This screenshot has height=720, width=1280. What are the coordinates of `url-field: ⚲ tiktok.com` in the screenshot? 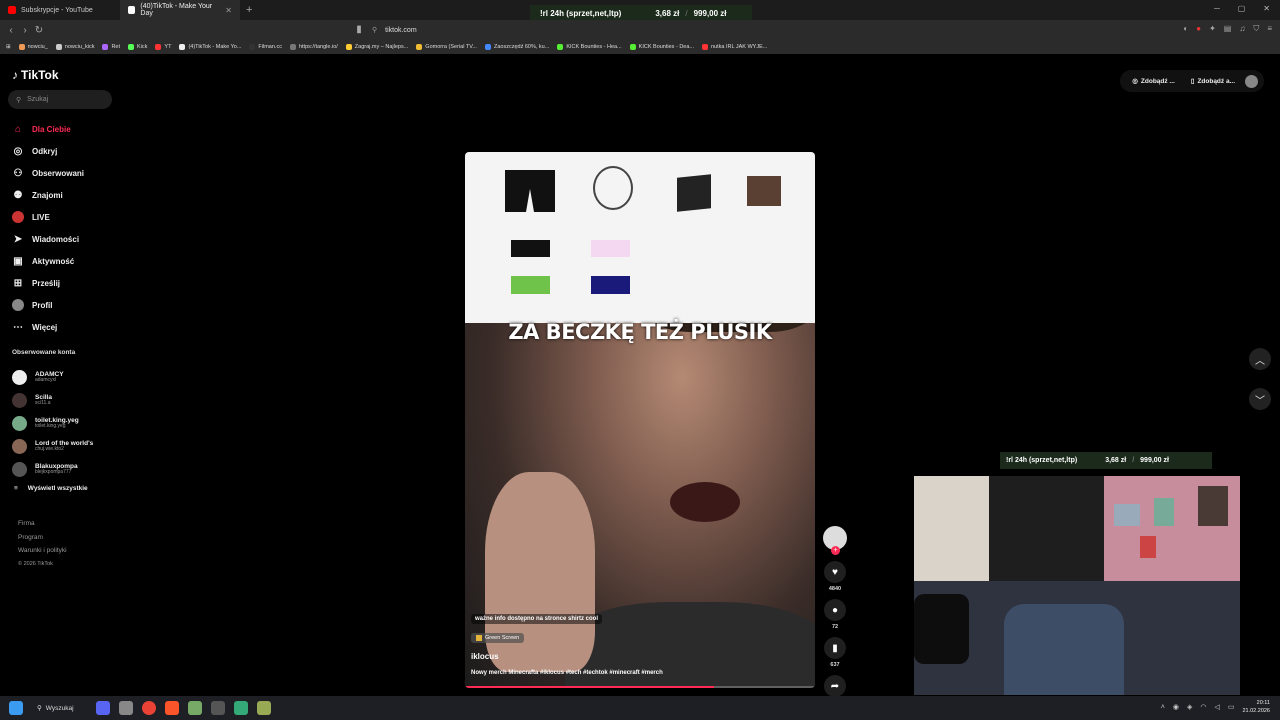 It's located at (394, 30).